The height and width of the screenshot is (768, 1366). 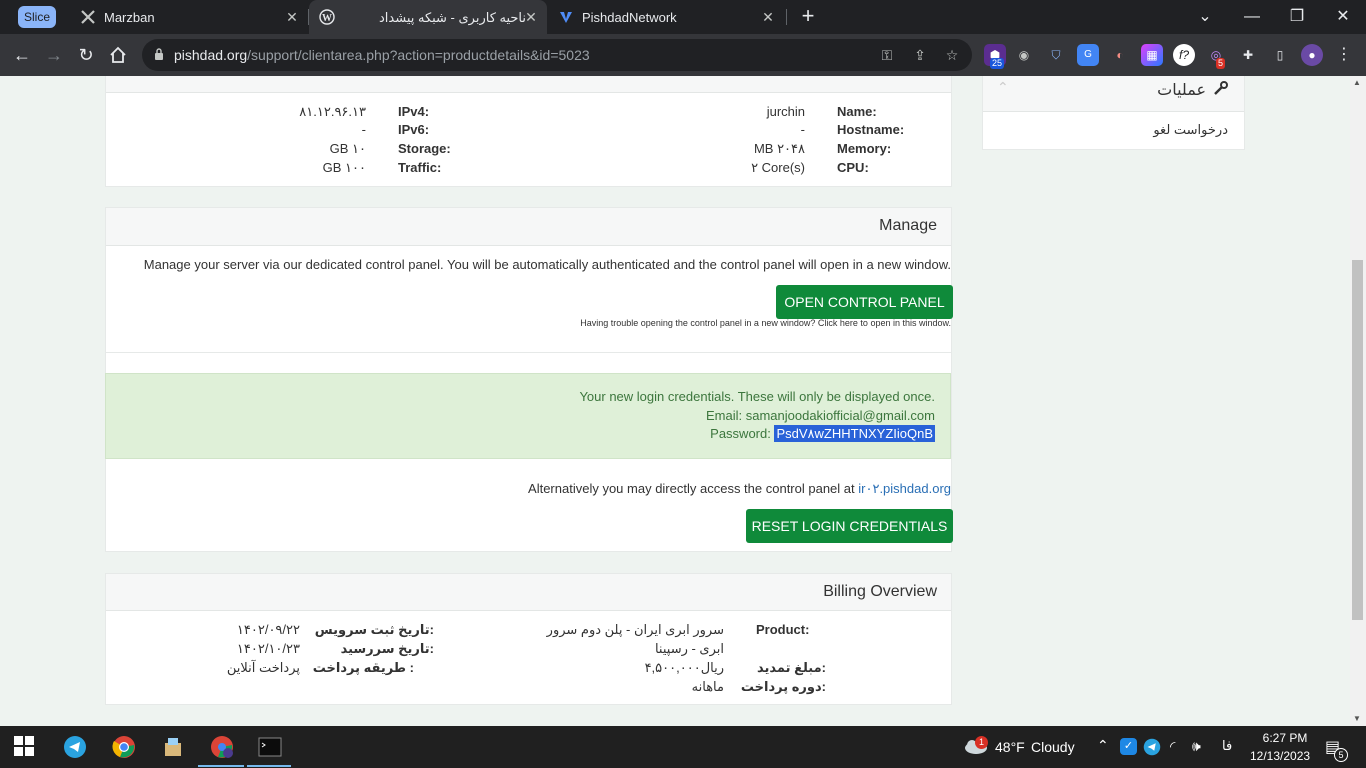 I want to click on hostname-value: -, so click(x=802, y=129).